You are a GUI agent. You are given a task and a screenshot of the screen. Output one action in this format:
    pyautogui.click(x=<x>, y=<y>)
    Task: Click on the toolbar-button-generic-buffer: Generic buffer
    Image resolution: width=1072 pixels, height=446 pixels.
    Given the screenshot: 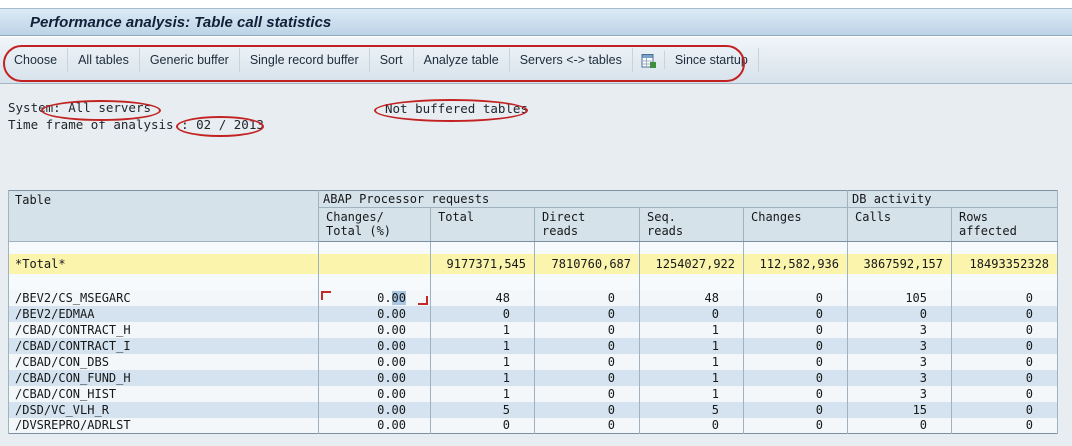 What is the action you would take?
    pyautogui.click(x=190, y=60)
    